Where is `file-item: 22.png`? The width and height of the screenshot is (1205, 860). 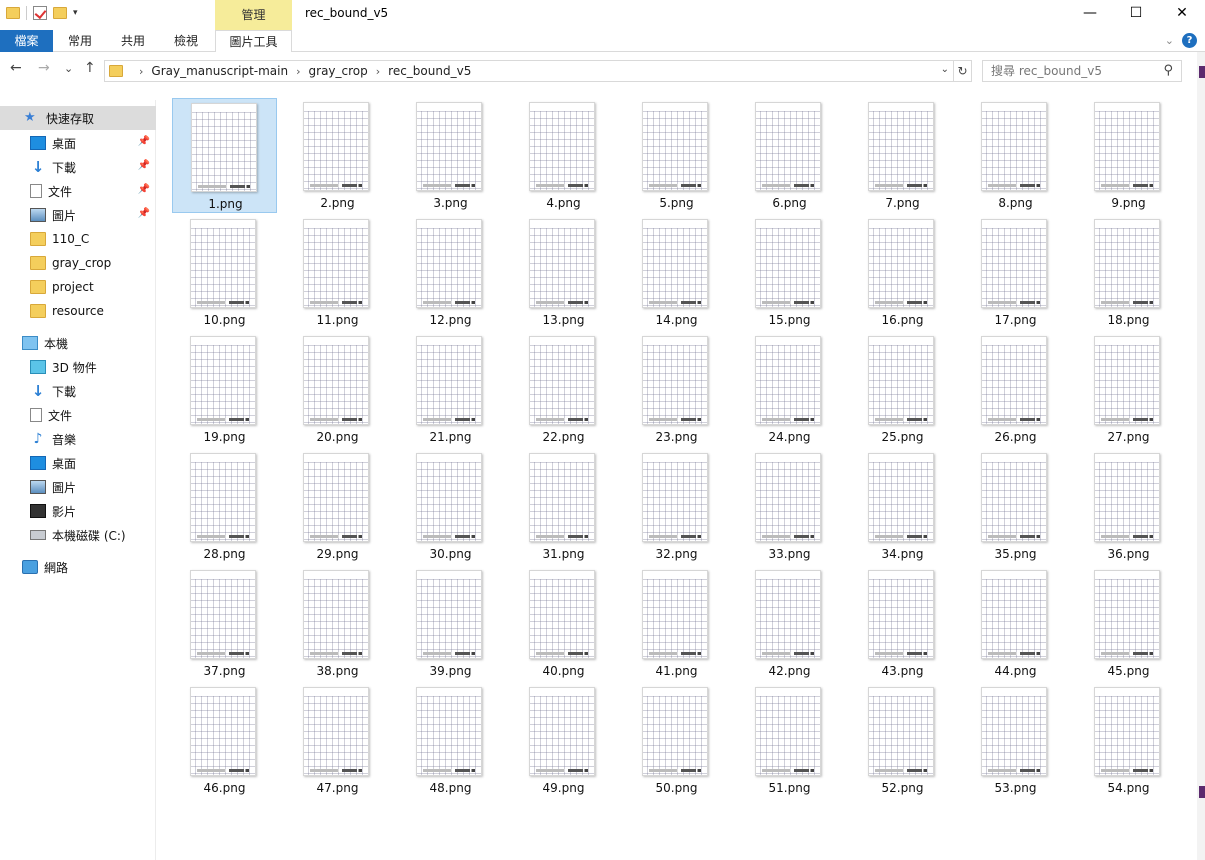
file-item: 22.png is located at coordinates (563, 389).